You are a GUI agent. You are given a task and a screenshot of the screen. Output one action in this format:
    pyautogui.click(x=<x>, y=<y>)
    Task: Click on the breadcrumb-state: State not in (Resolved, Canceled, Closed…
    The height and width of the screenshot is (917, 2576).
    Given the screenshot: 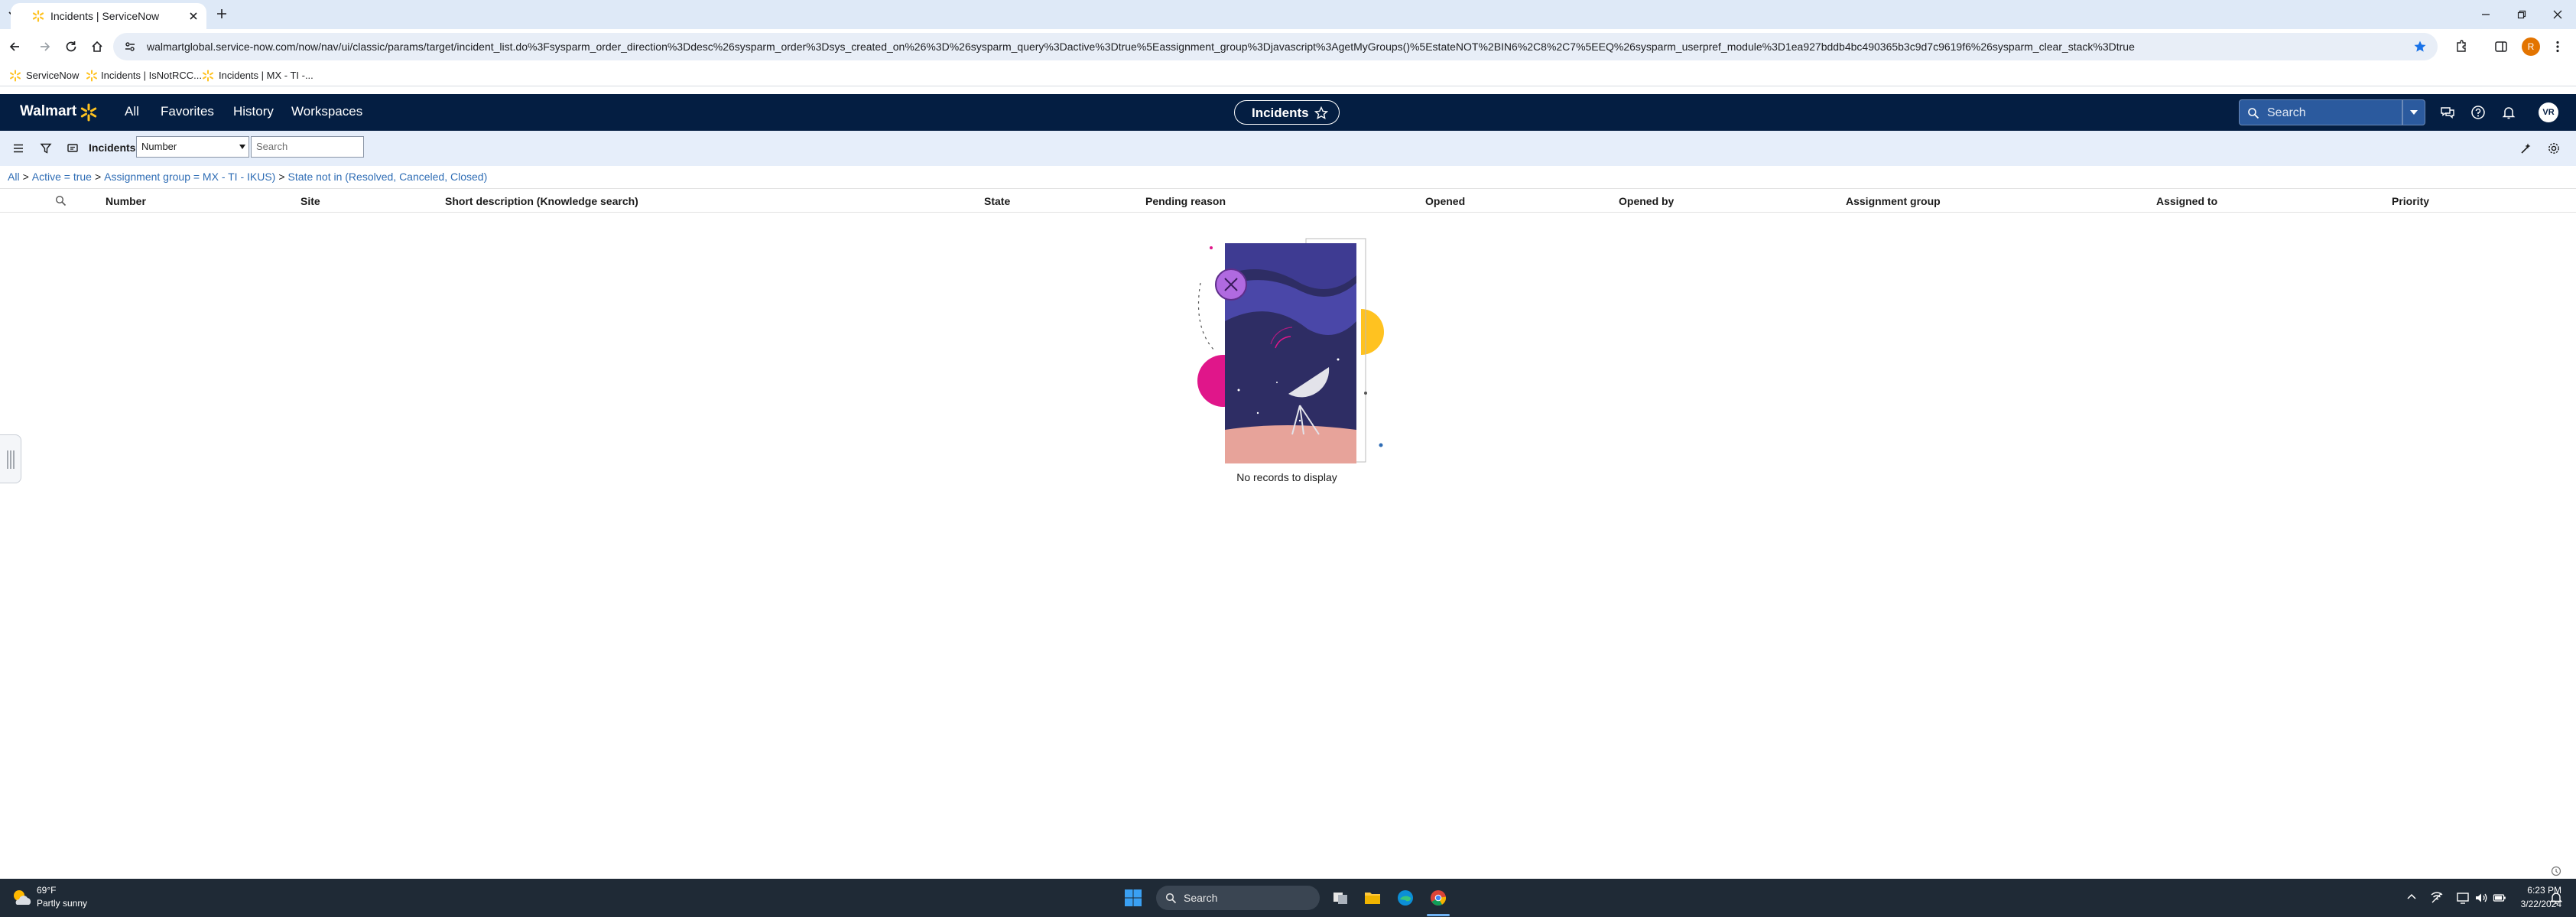 What is the action you would take?
    pyautogui.click(x=388, y=177)
    